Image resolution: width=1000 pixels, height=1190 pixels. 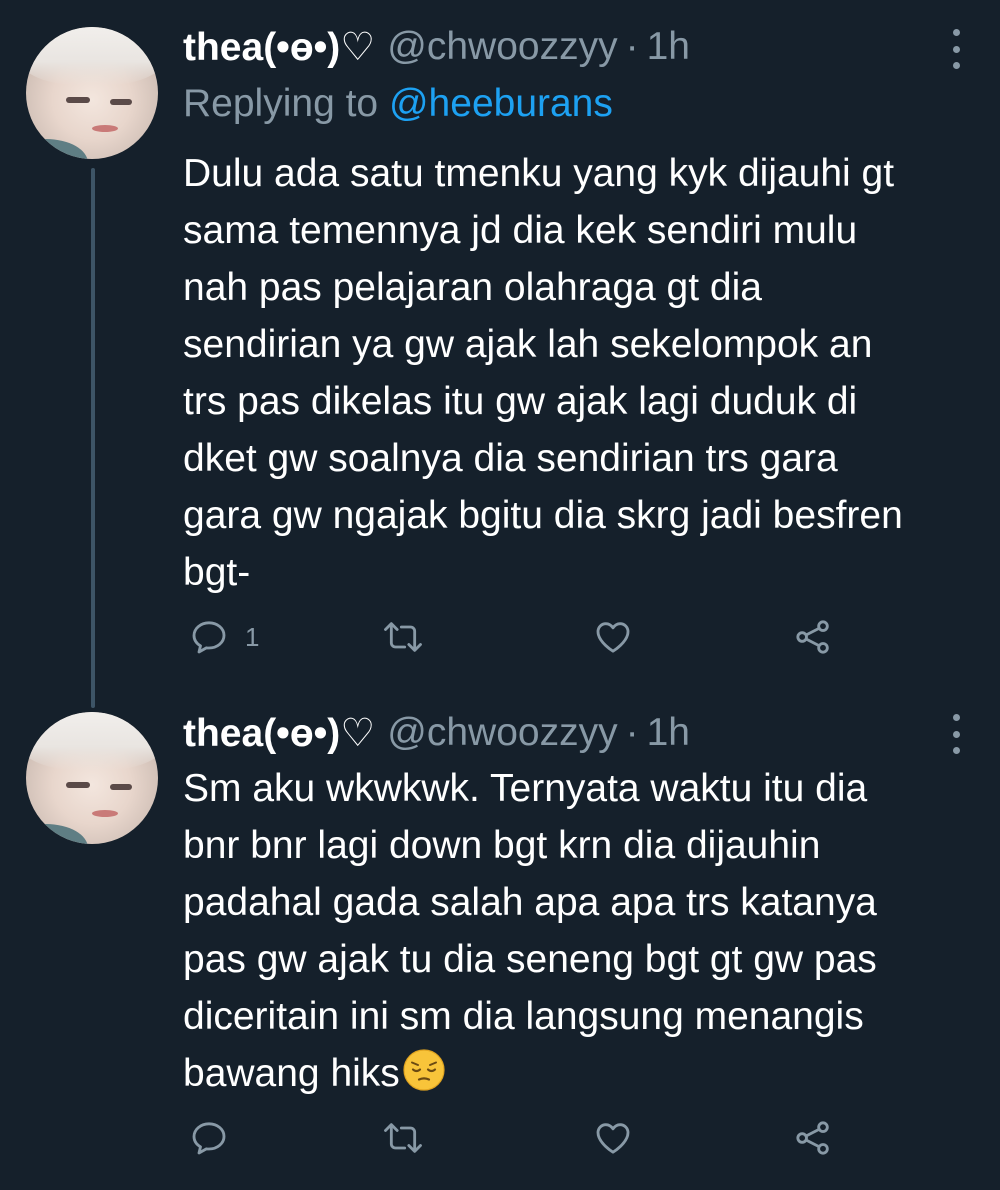 What do you see at coordinates (501, 103) in the screenshot?
I see `replying-to-handle: @heeburans` at bounding box center [501, 103].